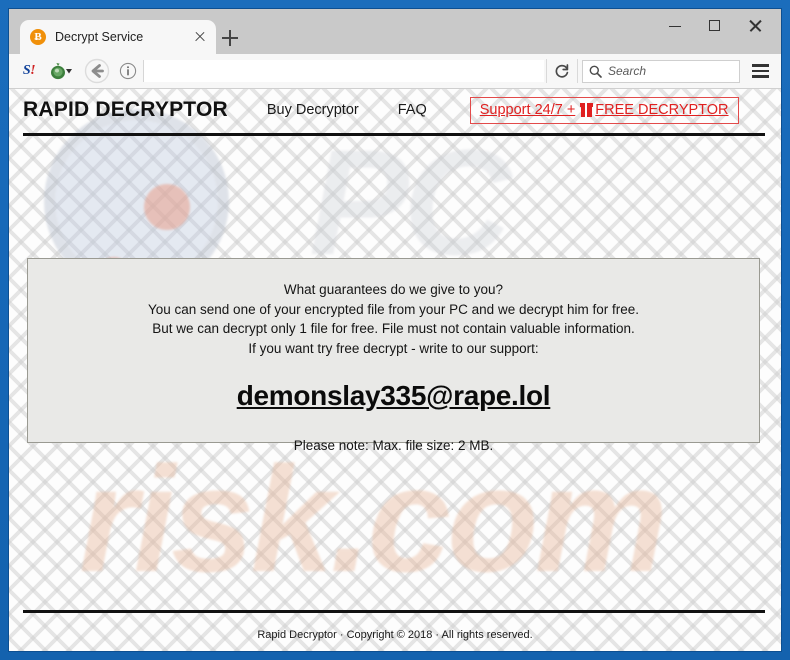 The width and height of the screenshot is (790, 660). Describe the element at coordinates (33, 70) in the screenshot. I see `extension-s-bang: !` at that location.